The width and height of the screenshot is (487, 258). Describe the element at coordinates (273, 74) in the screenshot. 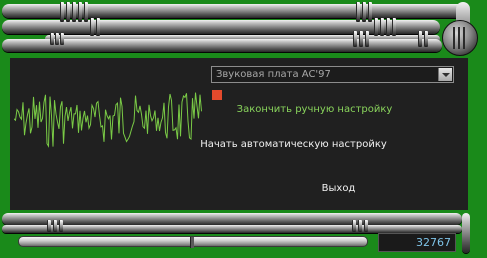

I see `sound-device-value: Звуковая плата AC'97` at that location.